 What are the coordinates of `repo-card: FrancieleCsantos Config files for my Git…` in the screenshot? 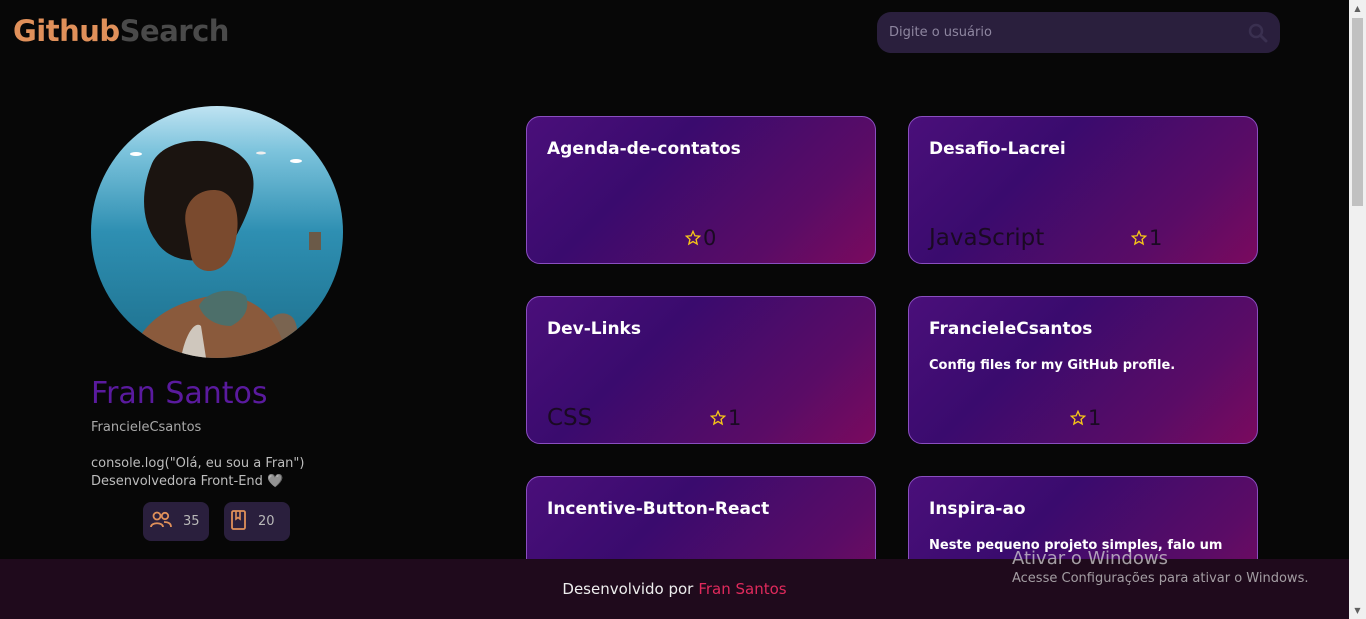 It's located at (1083, 370).